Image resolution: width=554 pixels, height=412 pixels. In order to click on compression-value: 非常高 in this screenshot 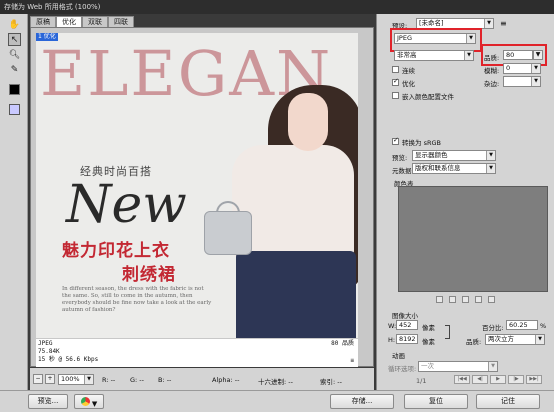, I will do `click(407, 55)`.